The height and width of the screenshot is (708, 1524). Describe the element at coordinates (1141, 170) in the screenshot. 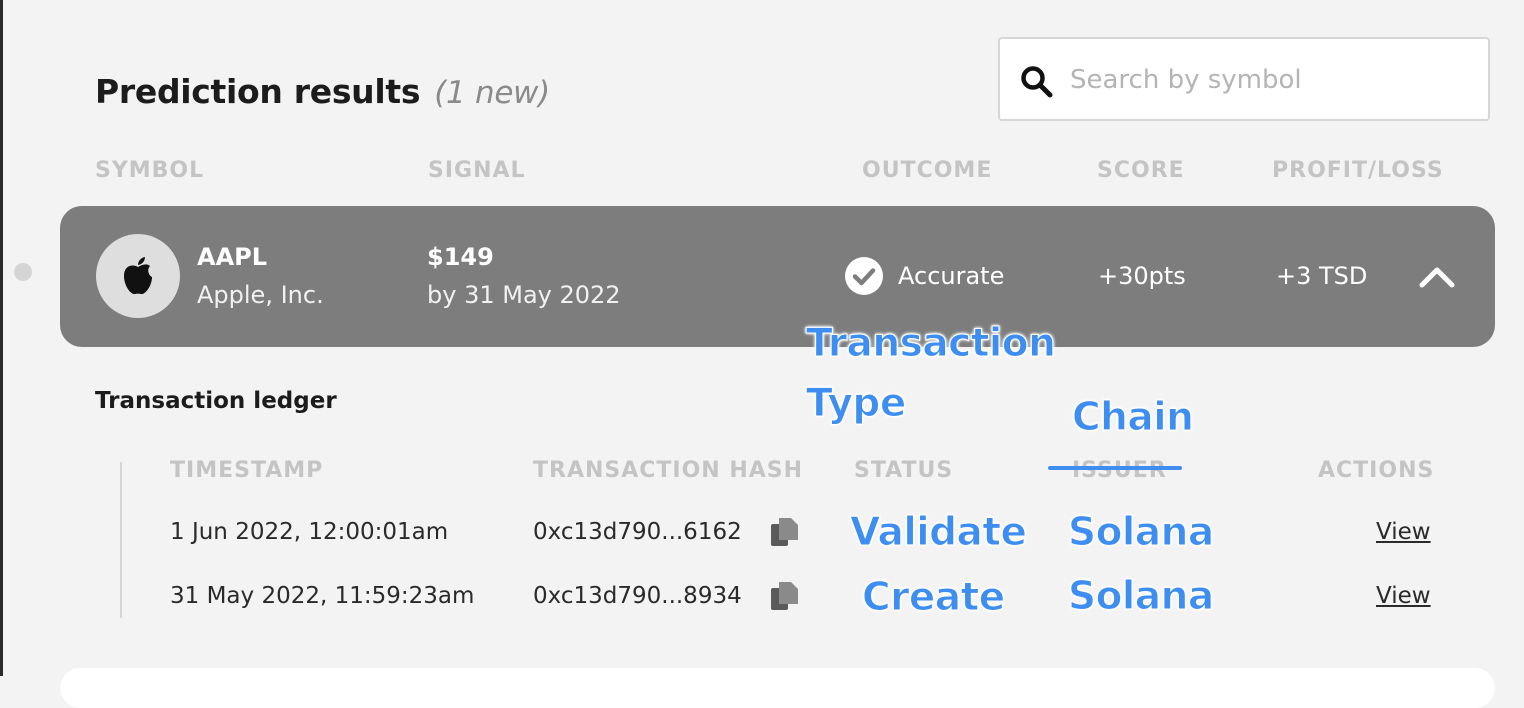

I see `column-header-score: SCORE` at that location.